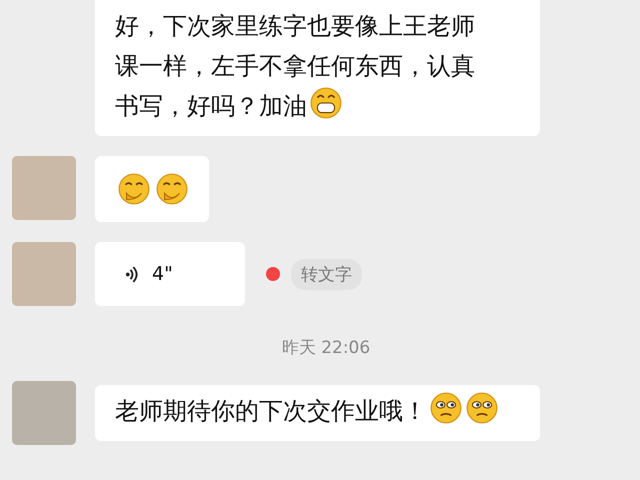 Image resolution: width=640 pixels, height=480 pixels. What do you see at coordinates (326, 103) in the screenshot?
I see `grinning-face-icon` at bounding box center [326, 103].